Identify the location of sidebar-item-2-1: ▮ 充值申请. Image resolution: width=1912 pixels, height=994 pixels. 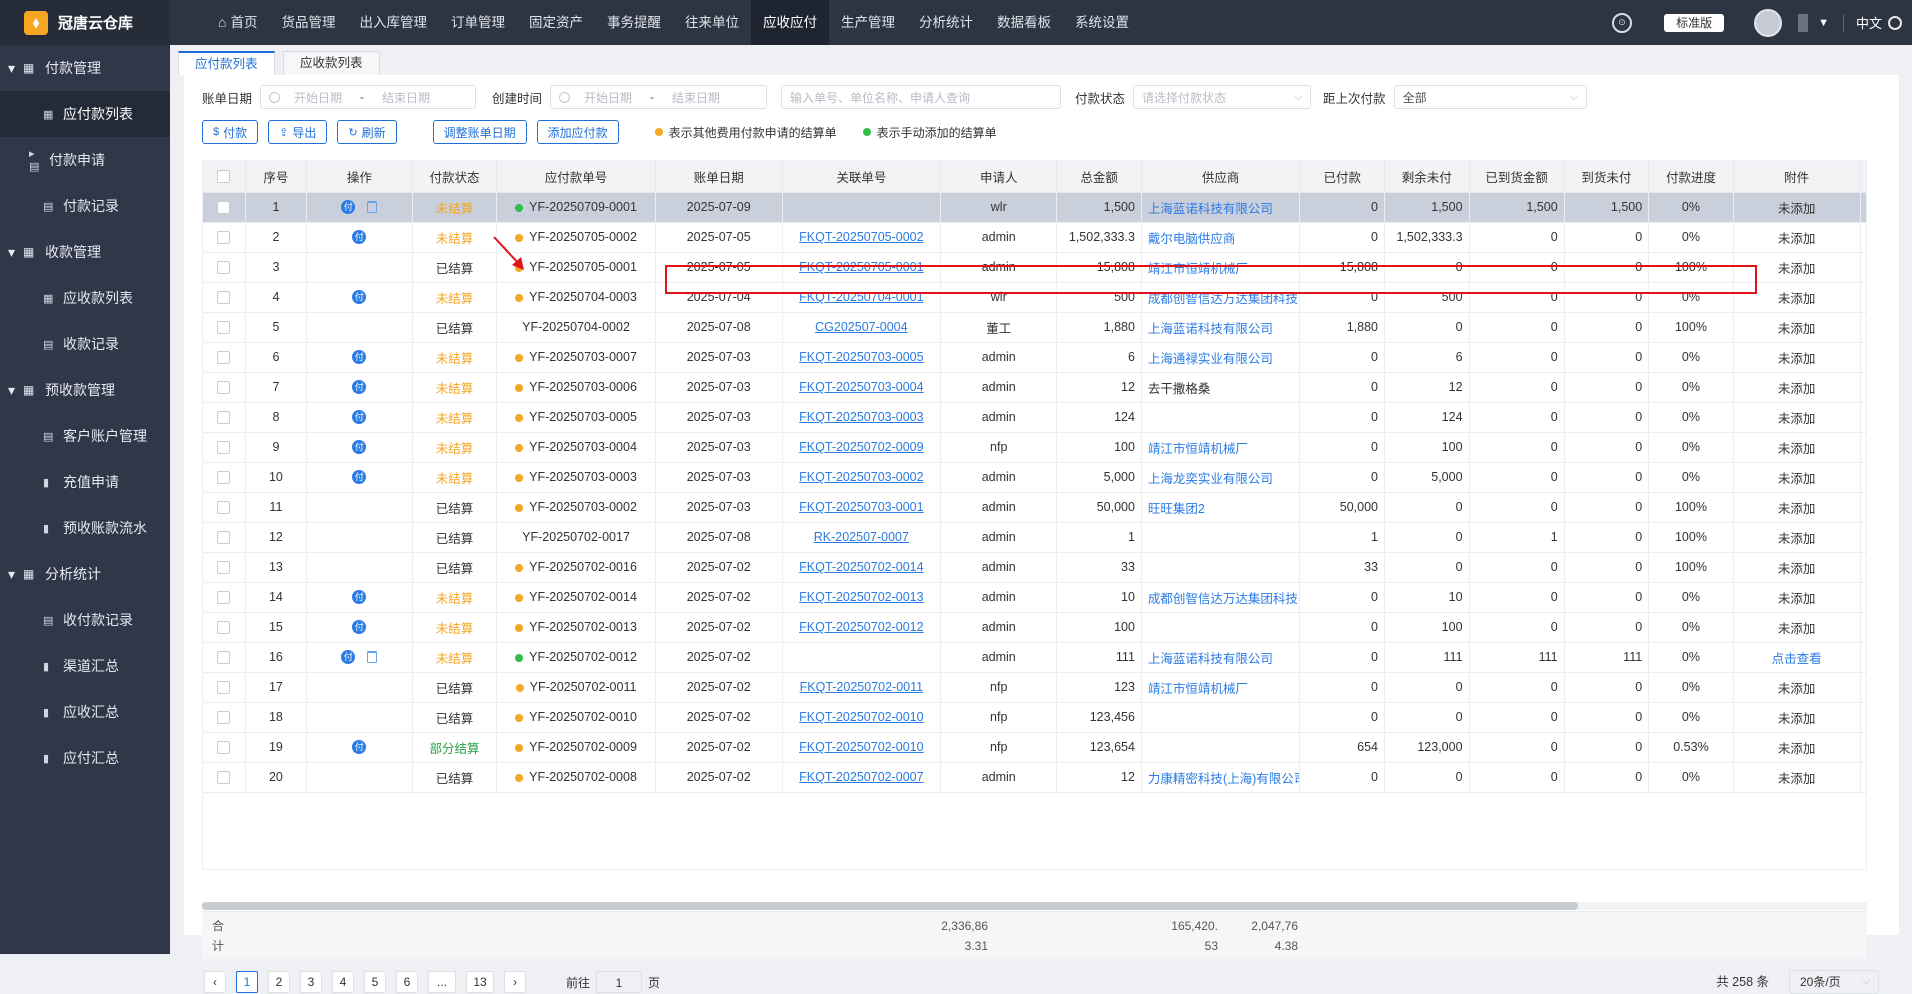
(85, 482).